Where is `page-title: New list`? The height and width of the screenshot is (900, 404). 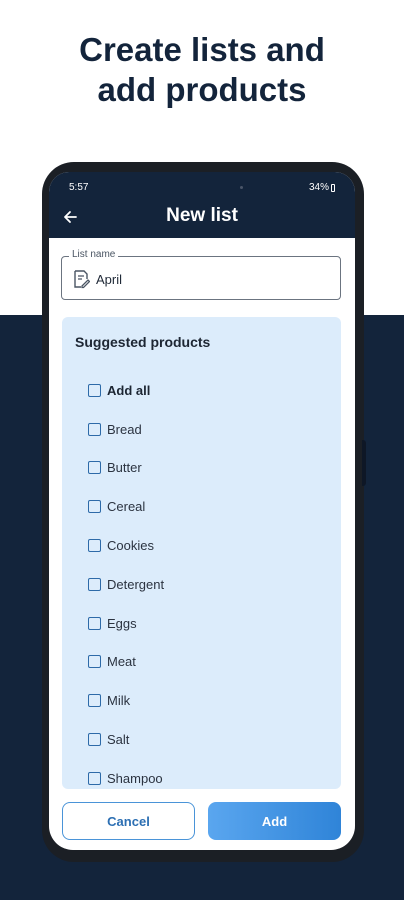 page-title: New list is located at coordinates (202, 215).